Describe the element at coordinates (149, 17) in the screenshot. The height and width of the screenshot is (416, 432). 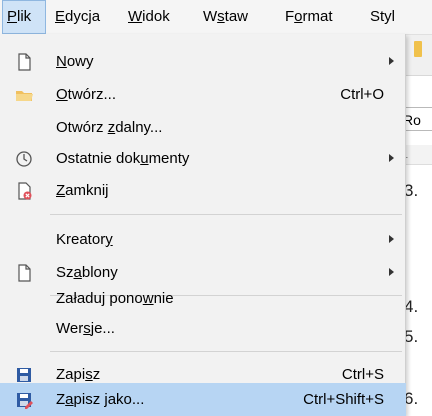
I see `menu-widok: Widok` at that location.